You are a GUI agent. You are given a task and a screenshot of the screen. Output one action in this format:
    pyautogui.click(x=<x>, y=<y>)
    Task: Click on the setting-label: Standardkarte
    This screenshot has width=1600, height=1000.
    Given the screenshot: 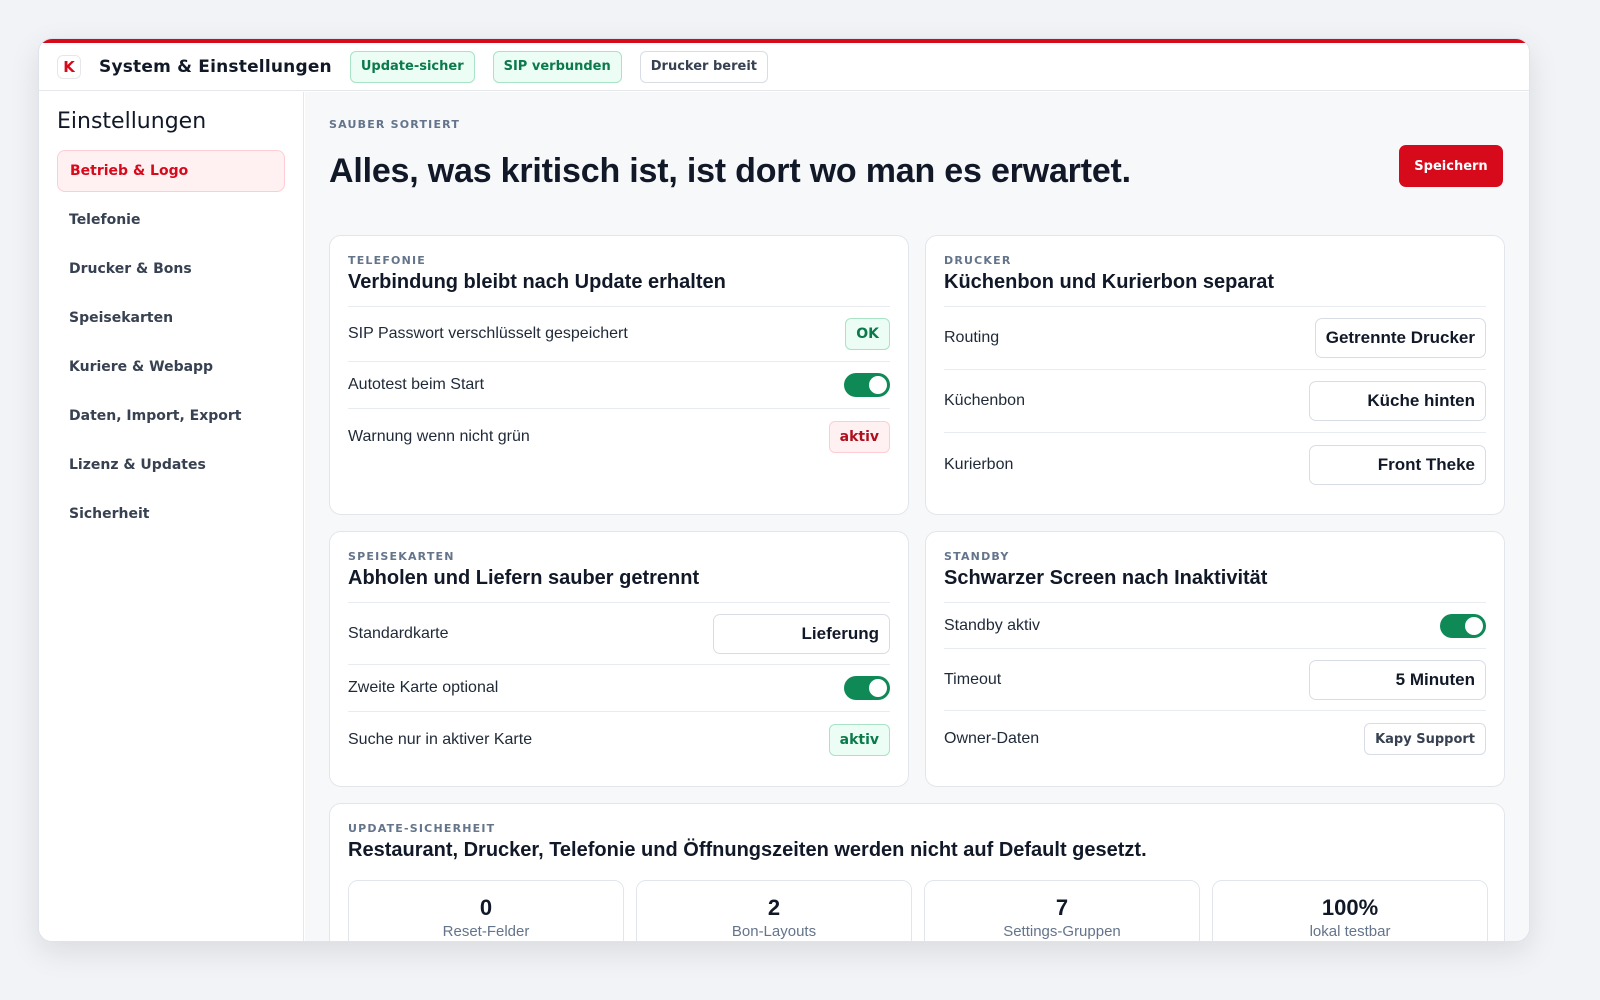 What is the action you would take?
    pyautogui.click(x=398, y=633)
    